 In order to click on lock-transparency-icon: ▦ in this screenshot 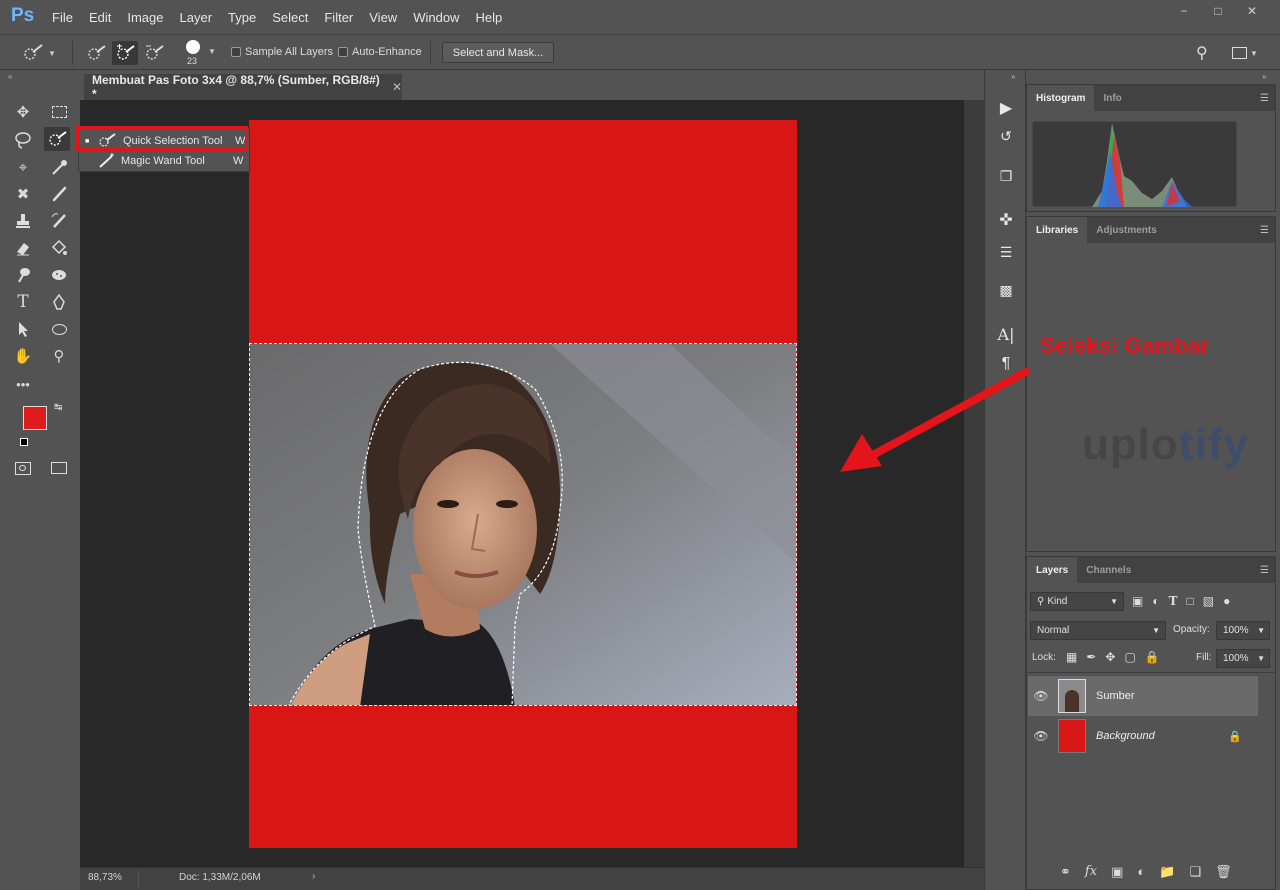, I will do `click(1071, 657)`.